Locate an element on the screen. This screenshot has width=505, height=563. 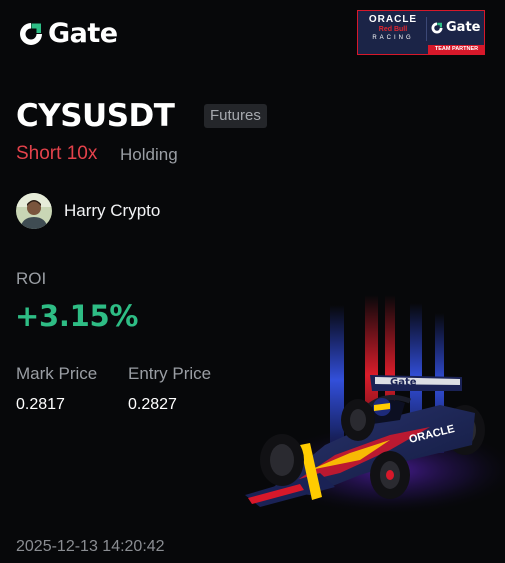
team-partner-strip: TEAM PARTNER is located at coordinates (456, 49).